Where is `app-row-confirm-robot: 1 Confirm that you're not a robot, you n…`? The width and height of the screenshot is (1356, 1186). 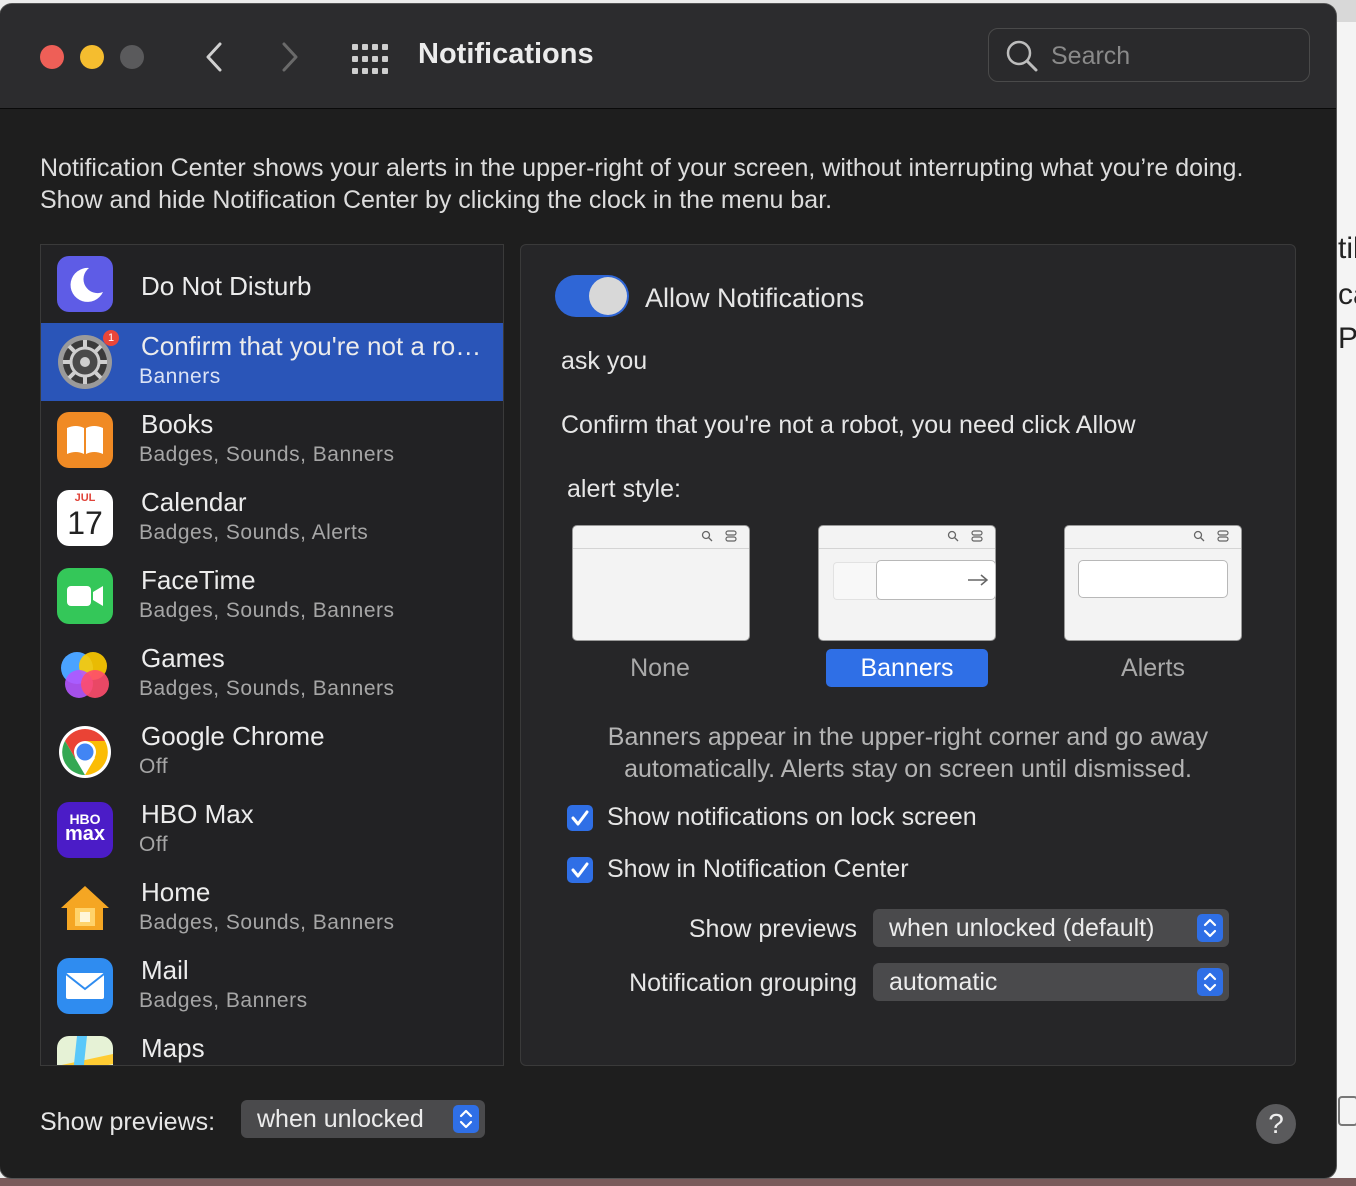
app-row-confirm-robot: 1 Confirm that you're not a robot, you n… is located at coordinates (272, 362).